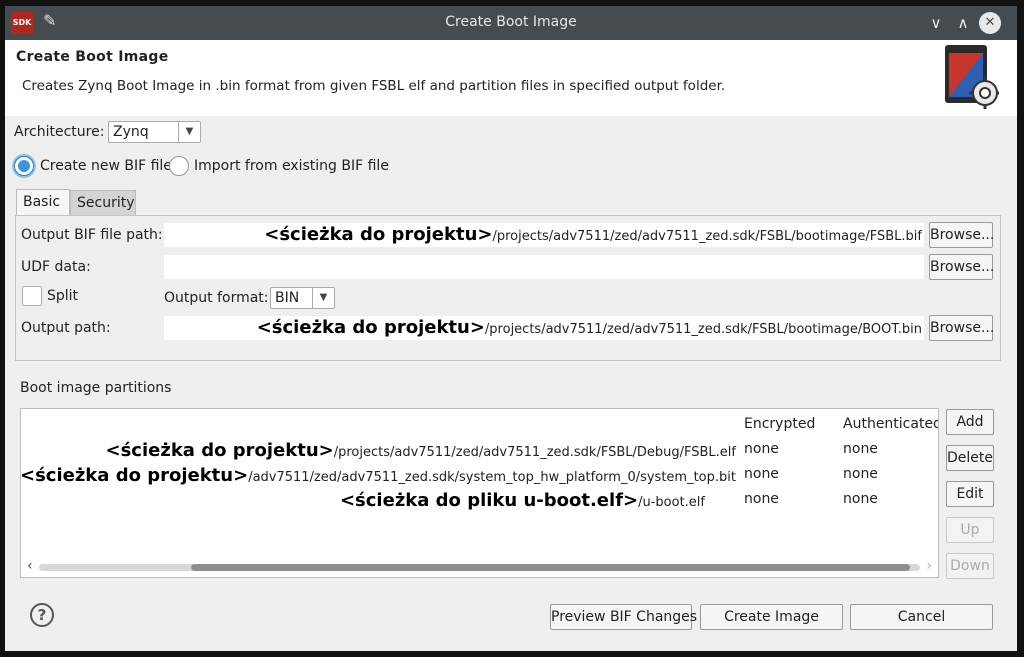 The height and width of the screenshot is (657, 1024). I want to click on close-icon: ✕, so click(990, 23).